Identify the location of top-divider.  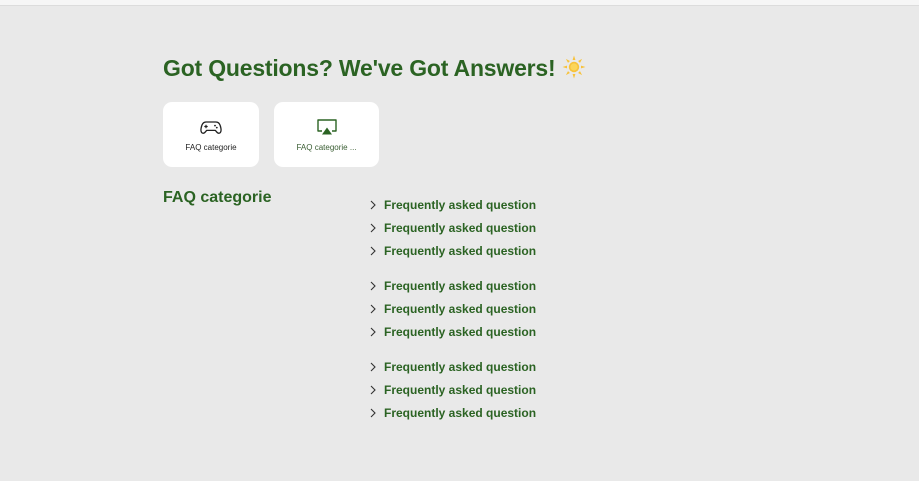
(459, 3).